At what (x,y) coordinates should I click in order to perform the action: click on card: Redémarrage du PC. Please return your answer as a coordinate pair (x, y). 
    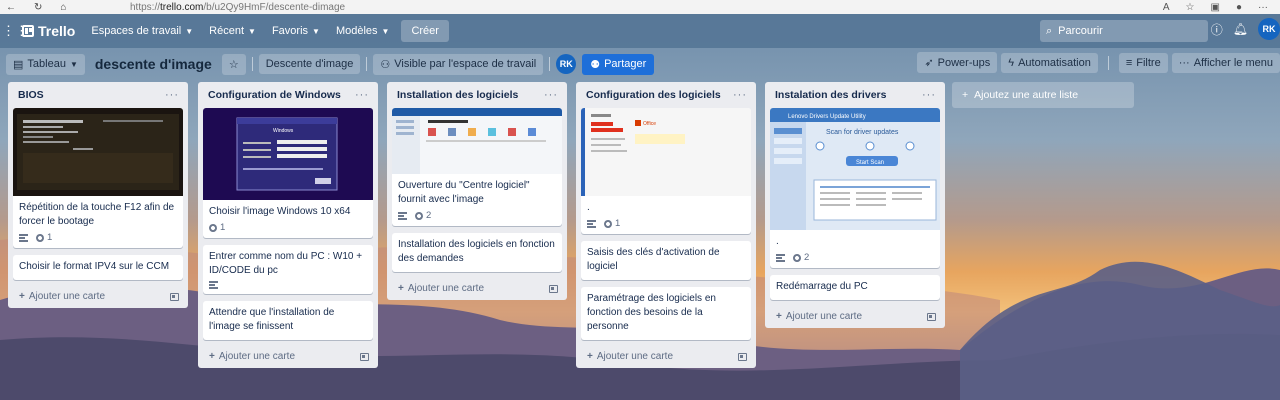
    Looking at the image, I should click on (855, 287).